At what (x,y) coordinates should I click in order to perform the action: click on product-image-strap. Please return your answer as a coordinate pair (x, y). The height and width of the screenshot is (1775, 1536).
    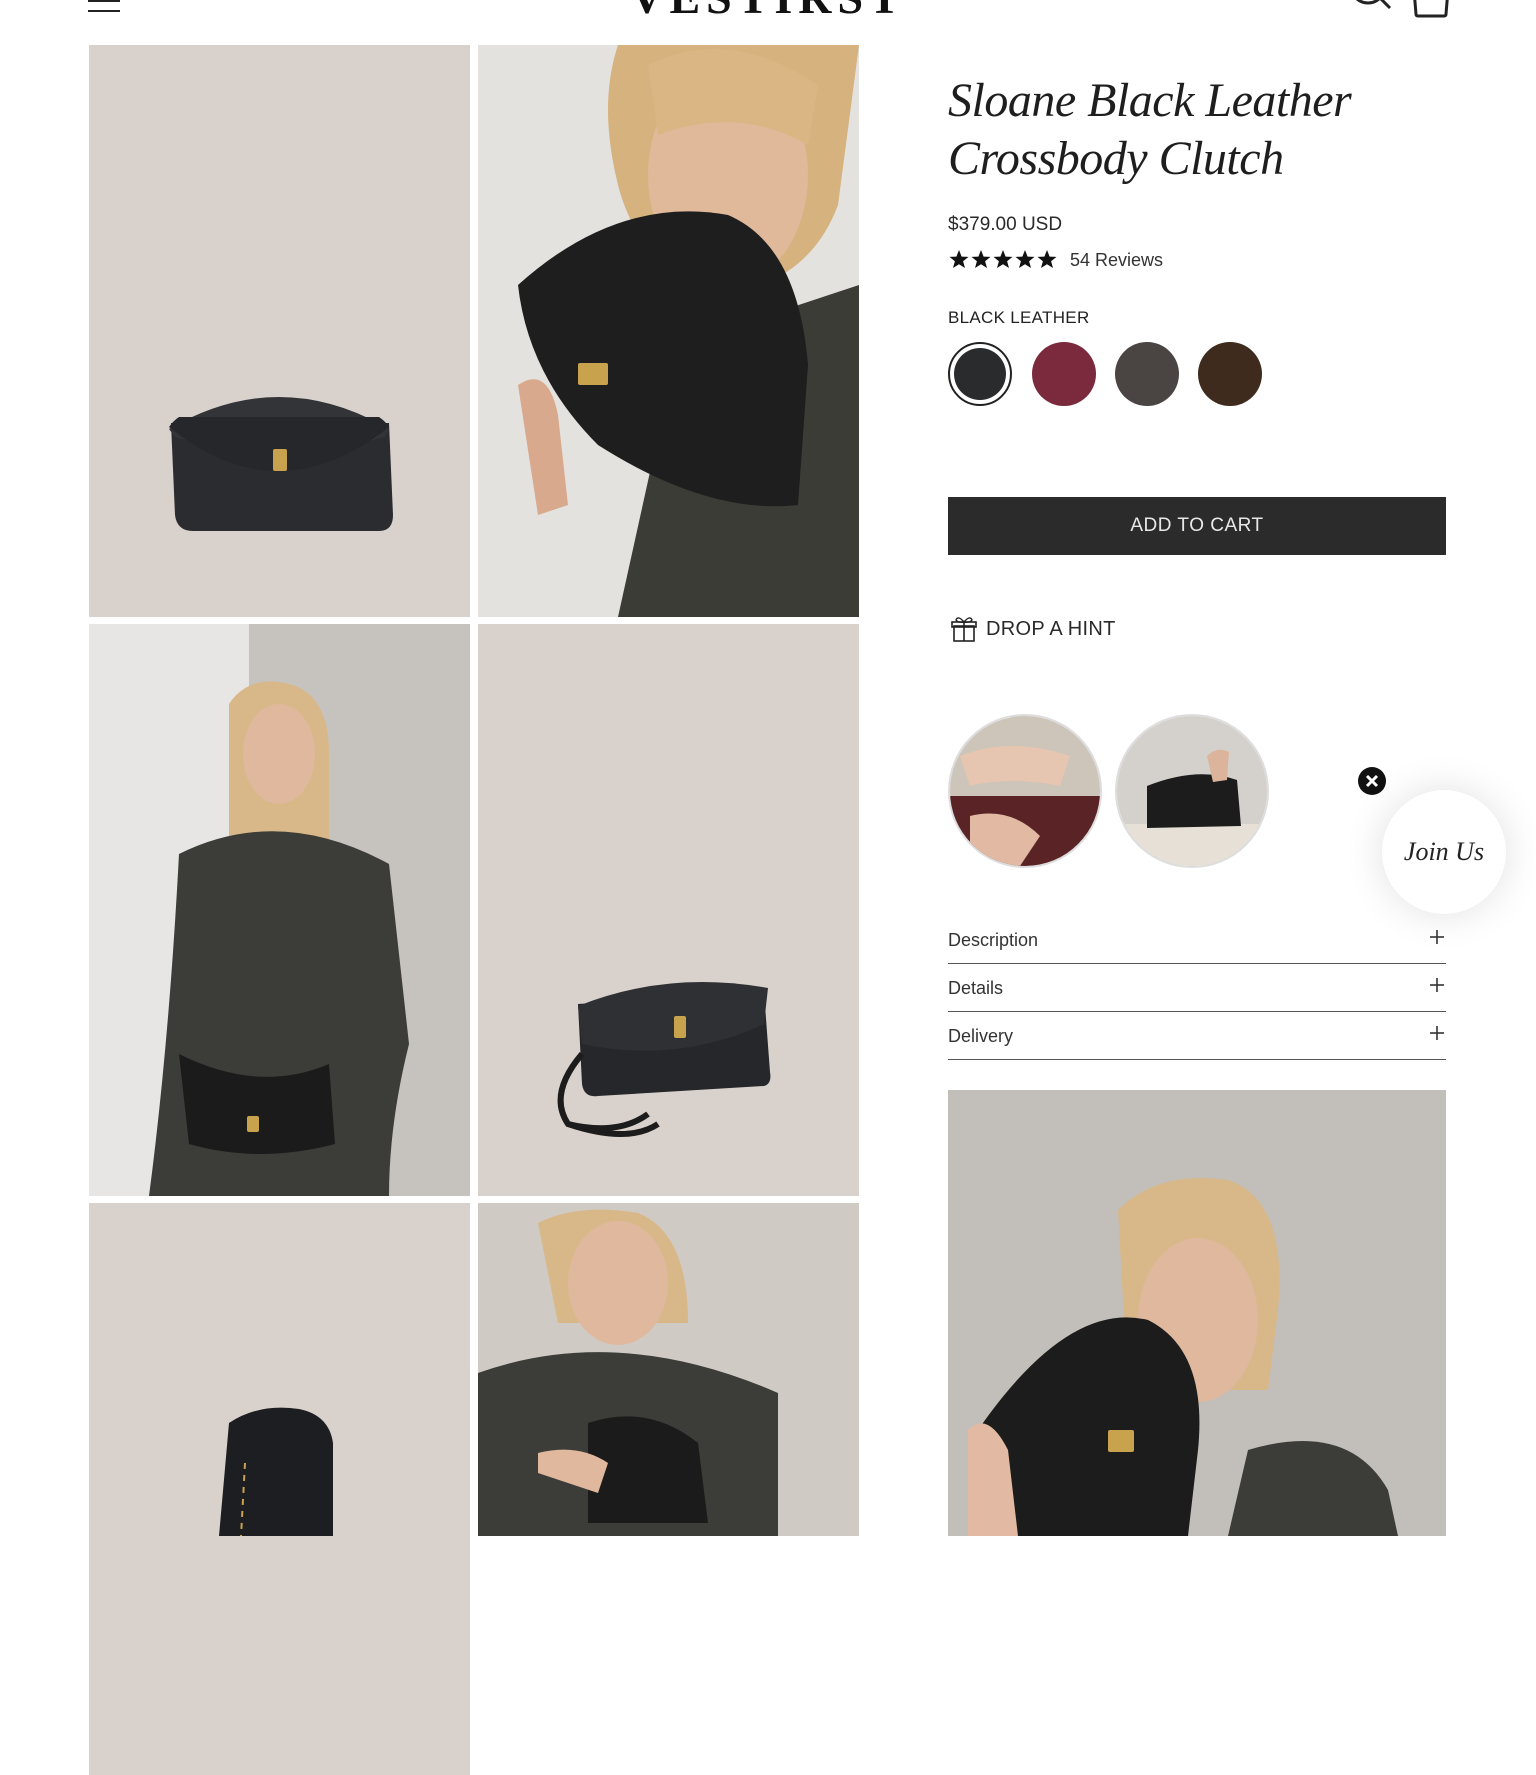
    Looking at the image, I should click on (668, 910).